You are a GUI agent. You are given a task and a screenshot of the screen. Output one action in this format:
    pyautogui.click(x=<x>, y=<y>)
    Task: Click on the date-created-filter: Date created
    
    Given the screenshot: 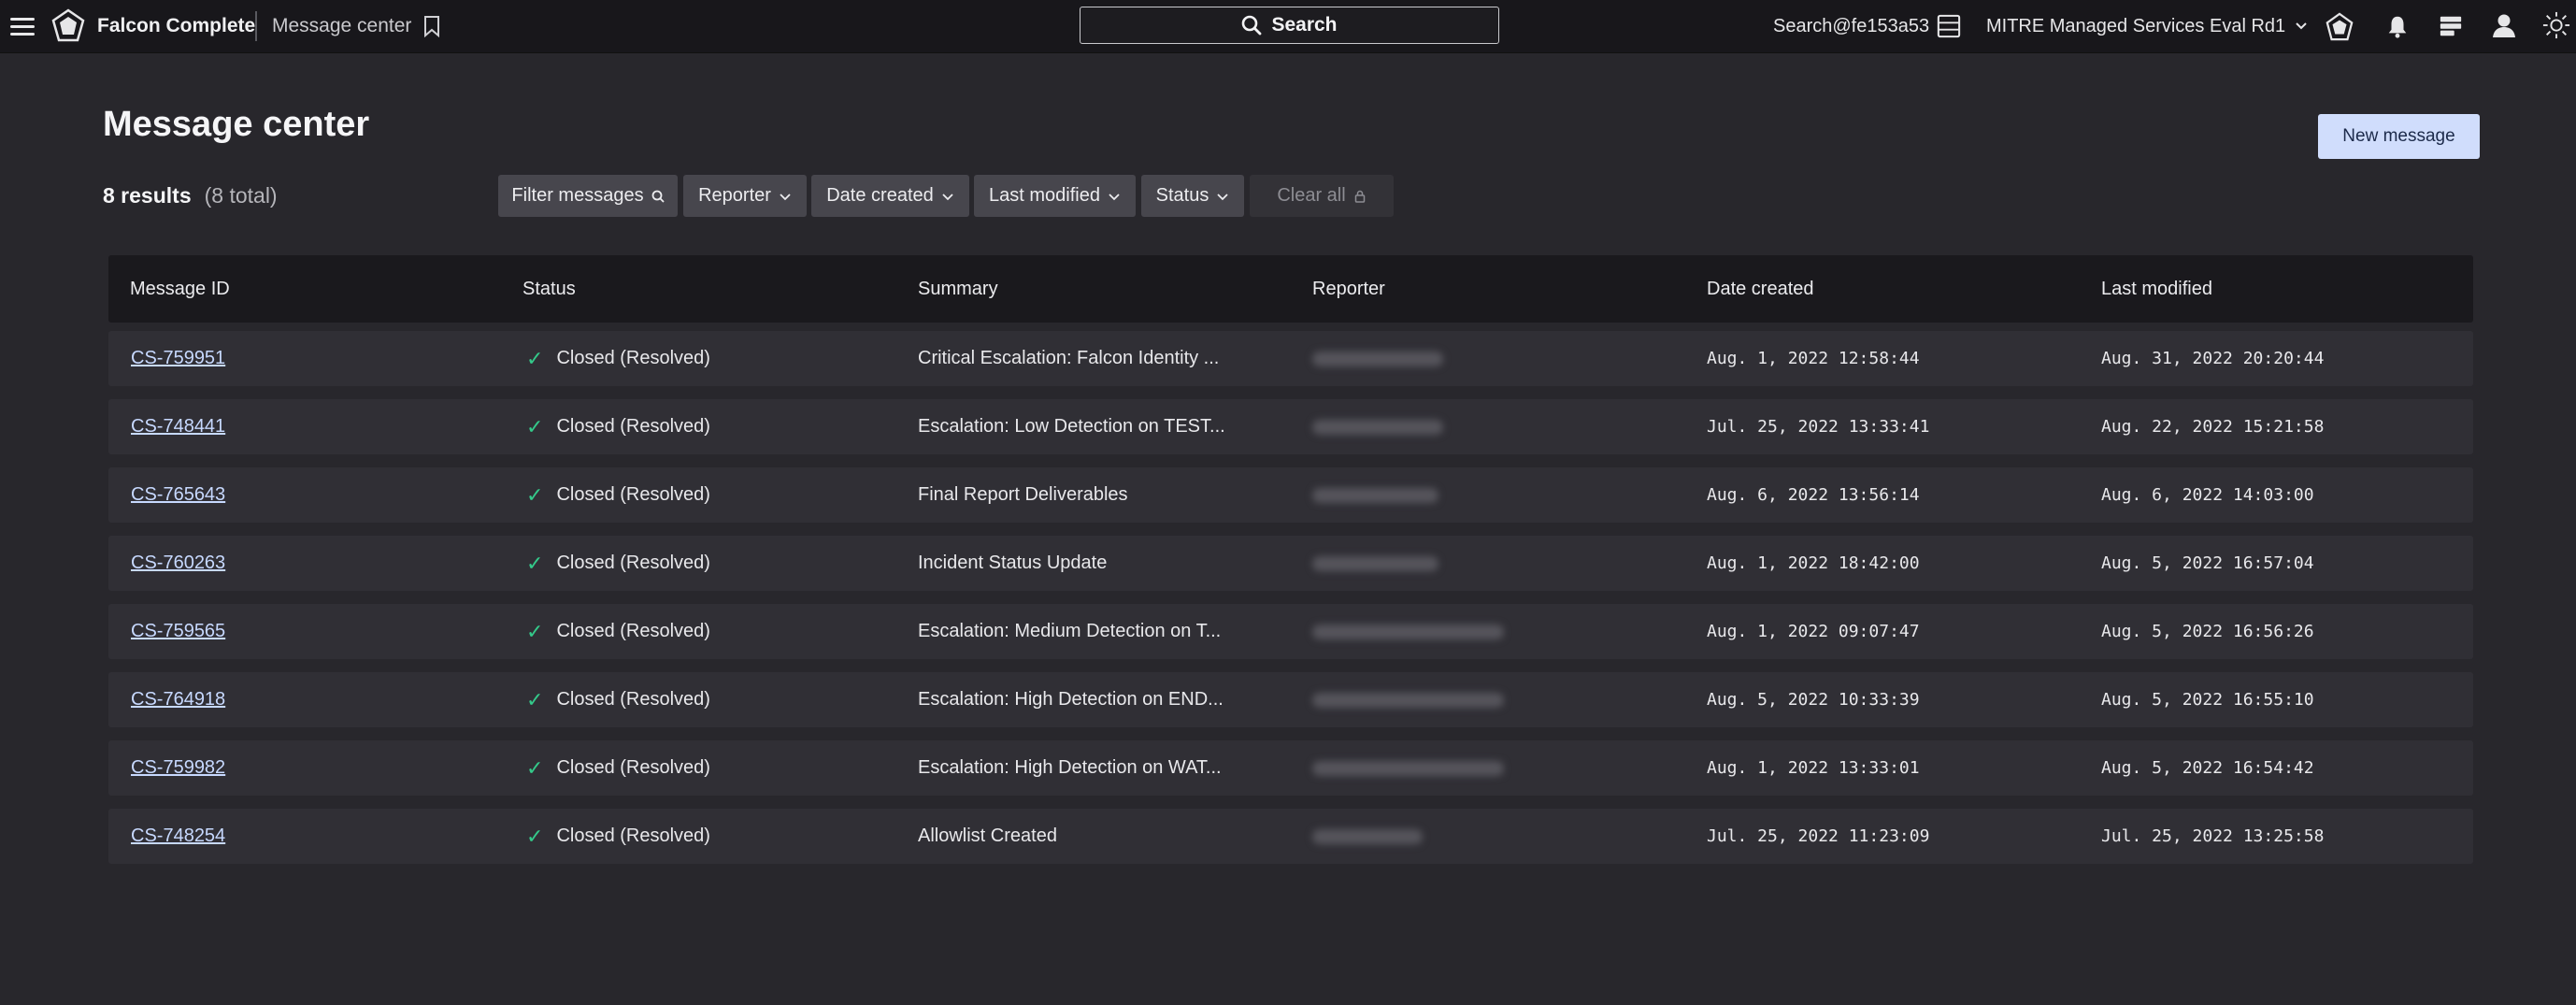 What is the action you would take?
    pyautogui.click(x=890, y=196)
    